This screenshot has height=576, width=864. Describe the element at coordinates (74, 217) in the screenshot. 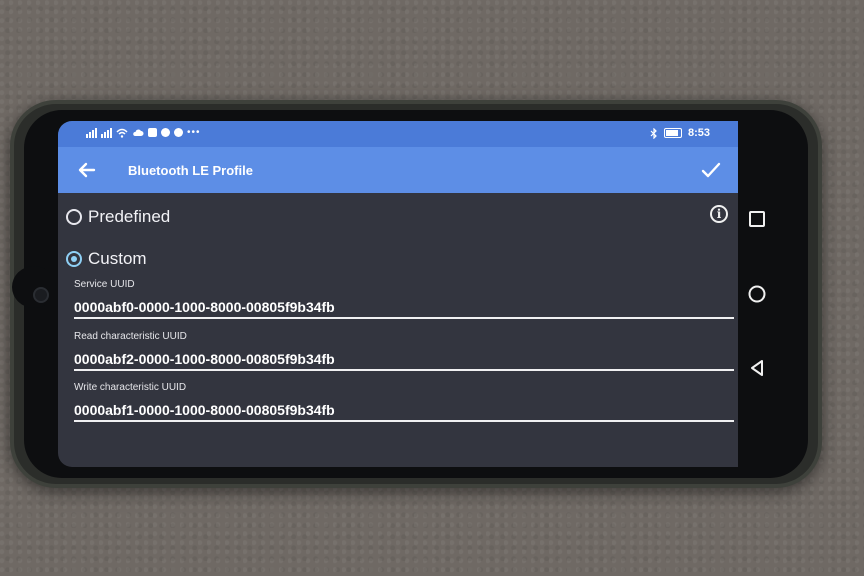

I see `predefined-radio` at that location.